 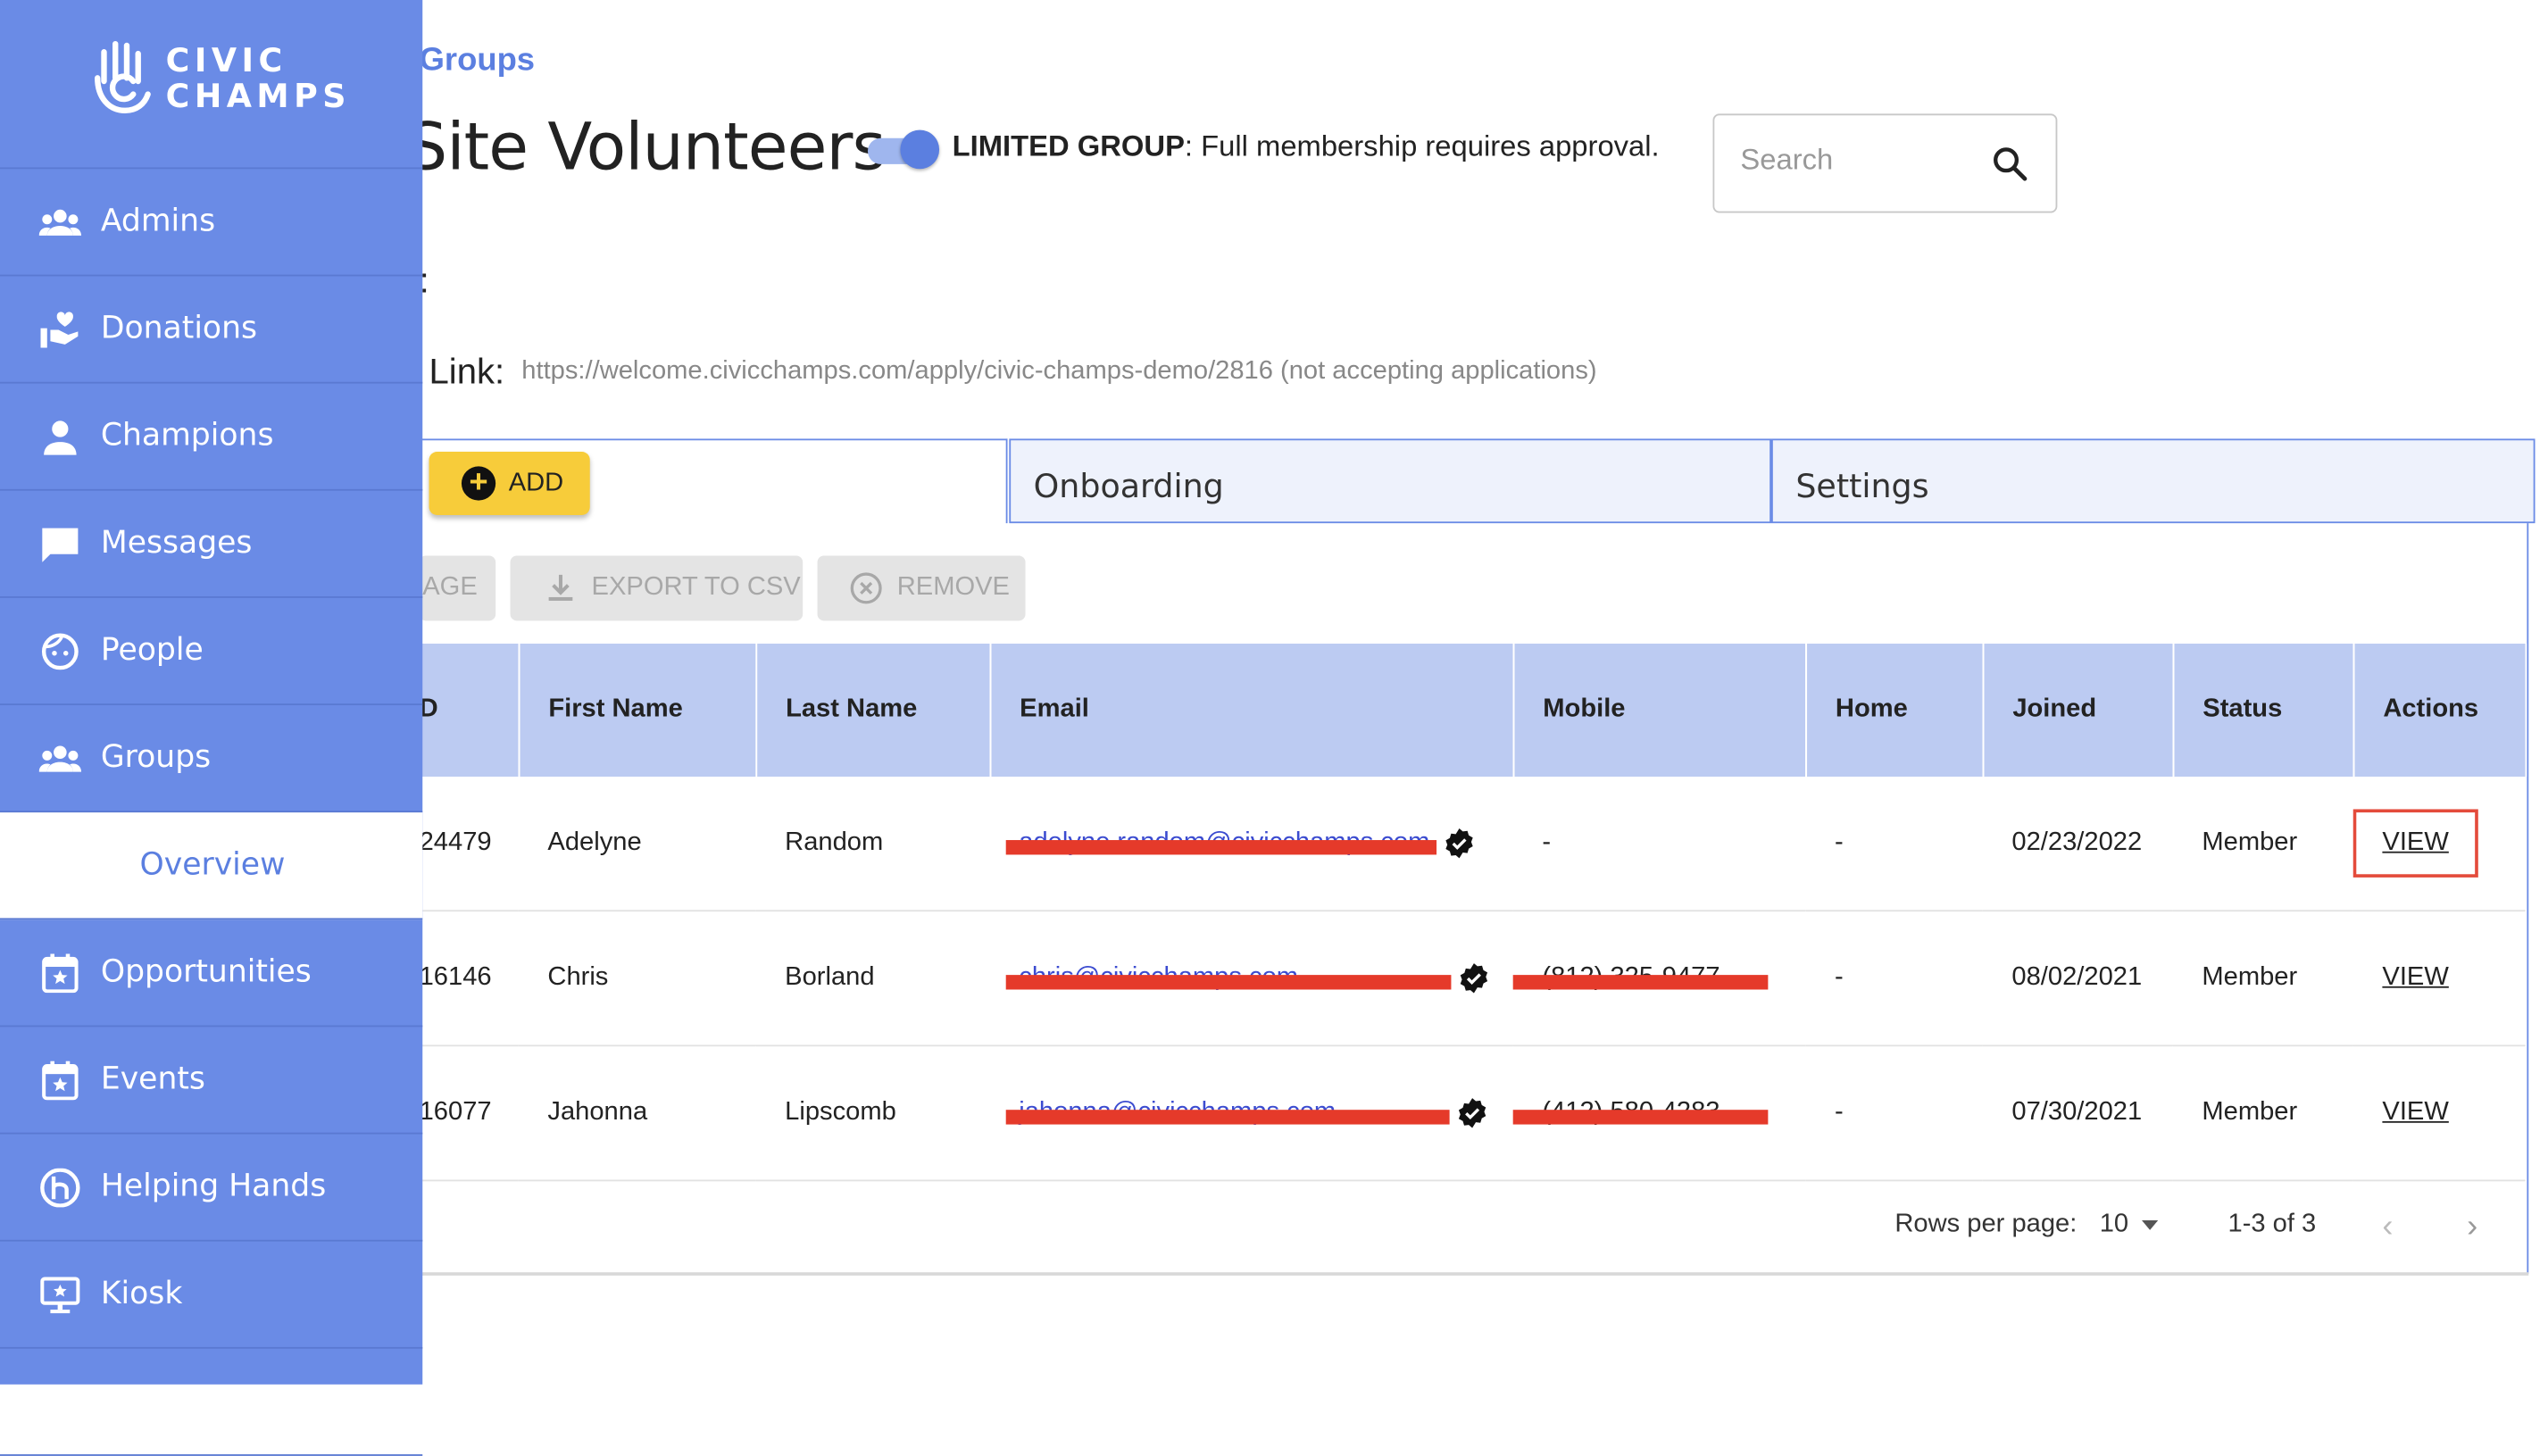 I want to click on brand-logo: CIVIC CHAMPS, so click(x=211, y=85).